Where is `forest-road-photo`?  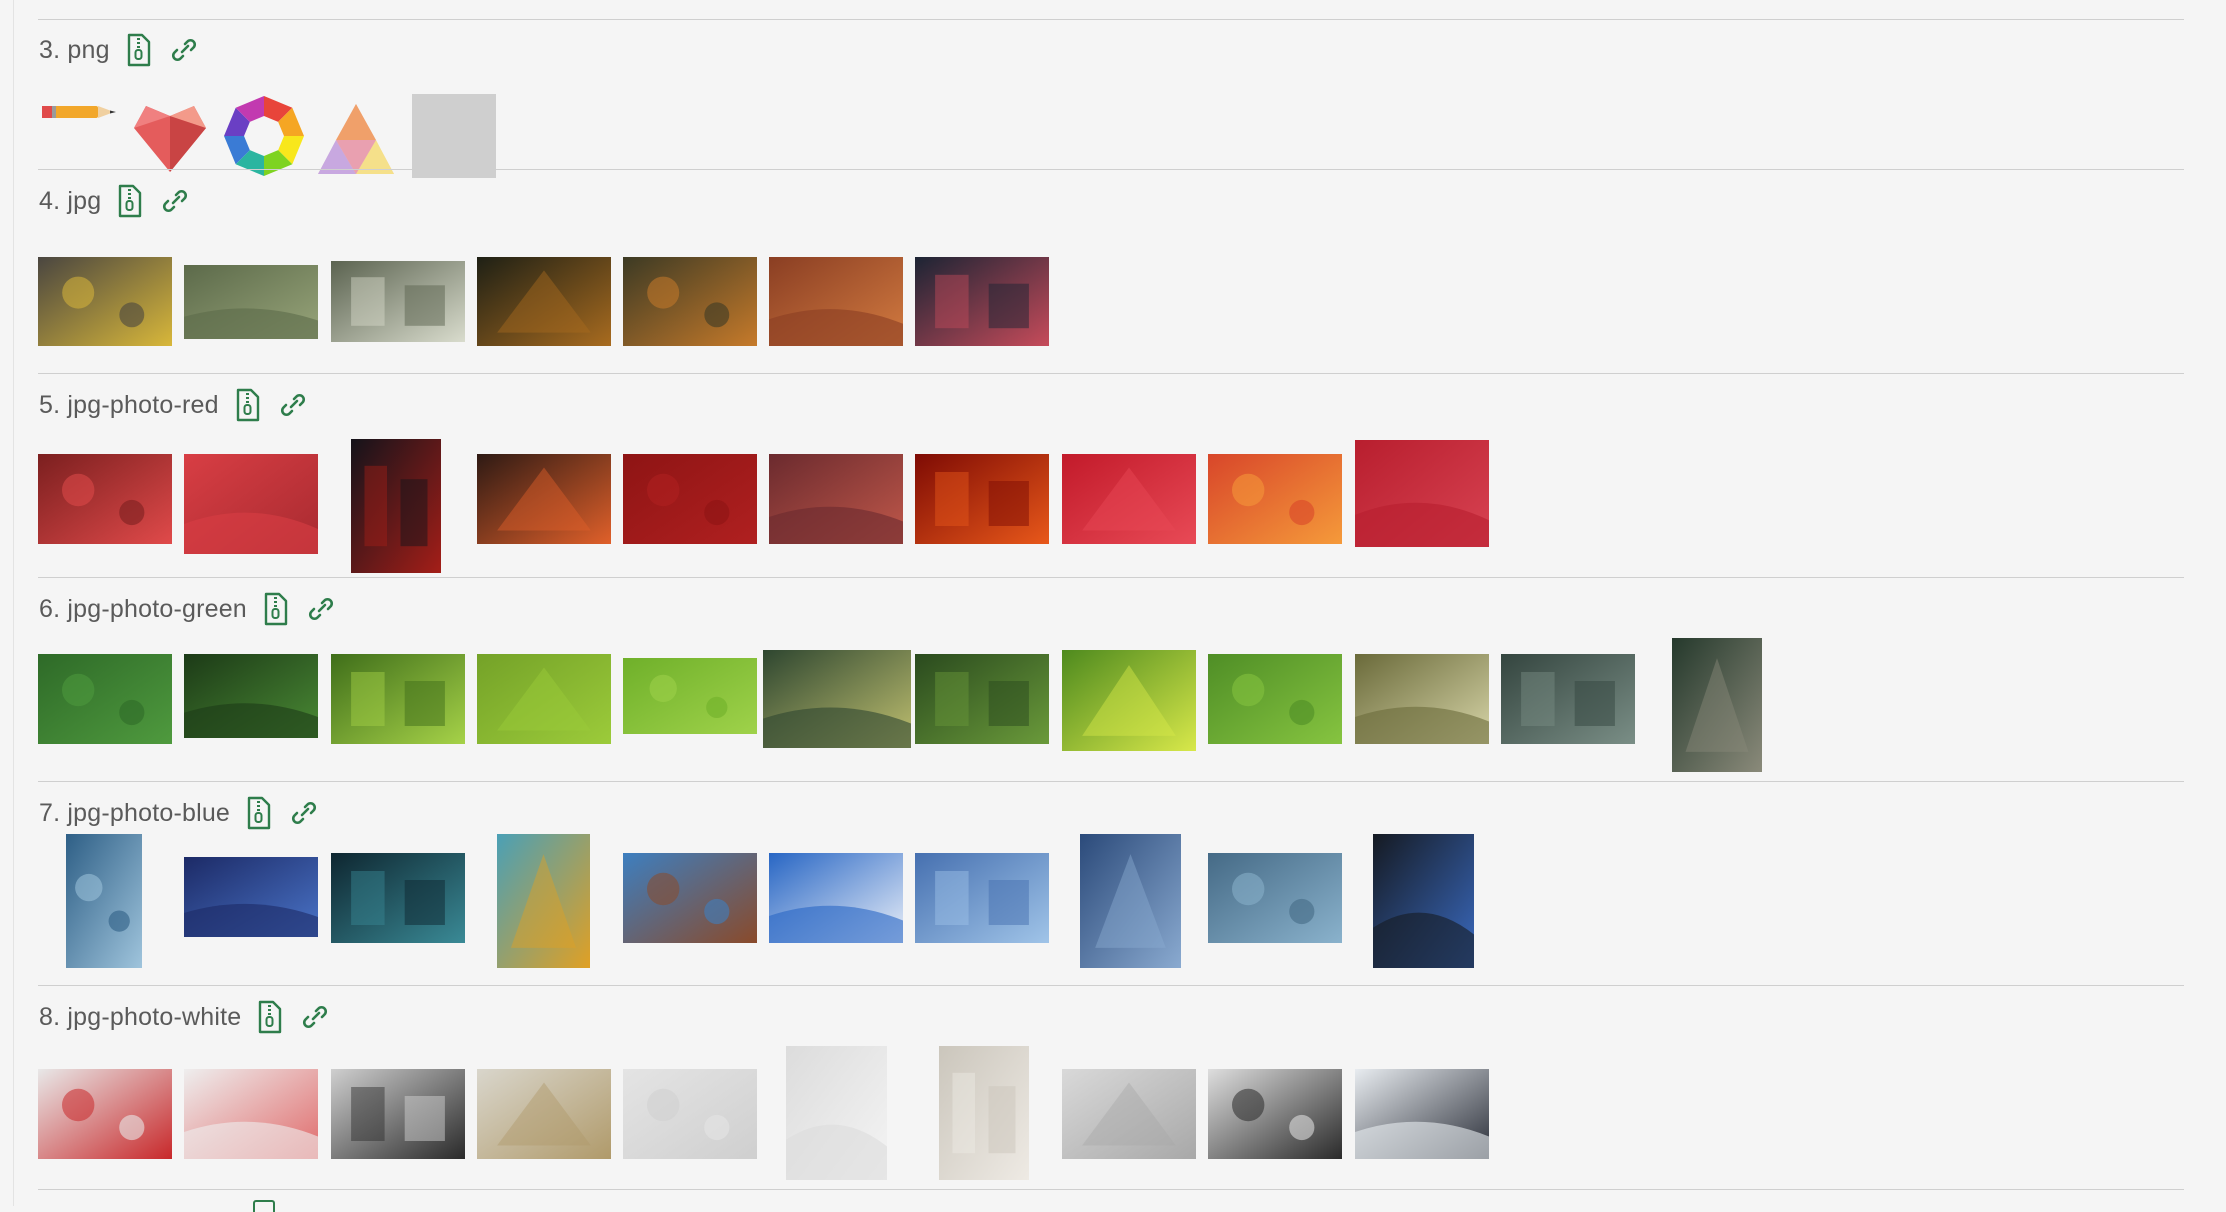
forest-road-photo is located at coordinates (690, 301).